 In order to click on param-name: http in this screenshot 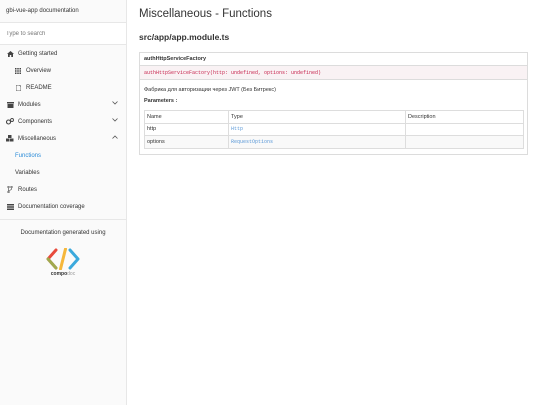, I will do `click(186, 129)`.